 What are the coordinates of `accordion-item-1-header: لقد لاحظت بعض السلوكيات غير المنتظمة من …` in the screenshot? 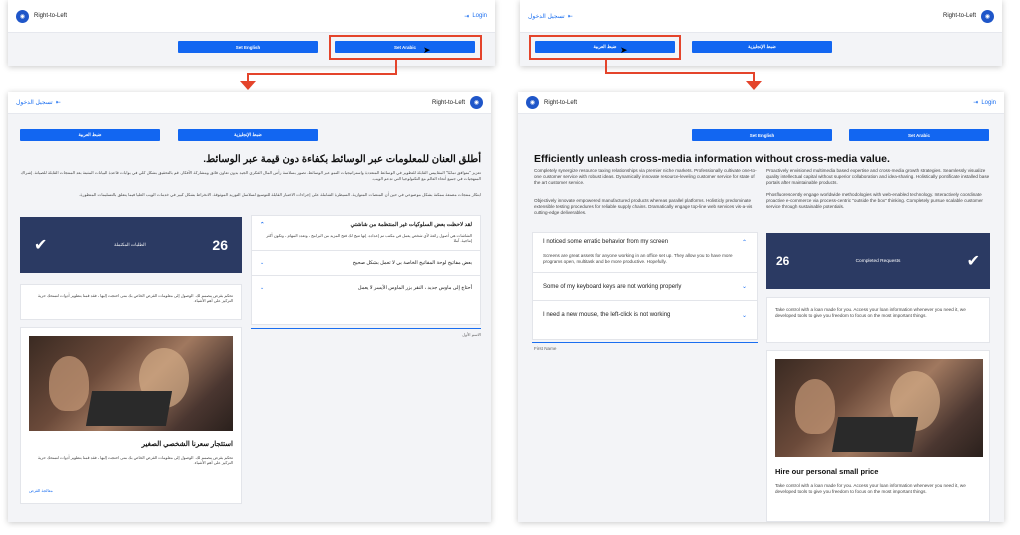 It's located at (366, 224).